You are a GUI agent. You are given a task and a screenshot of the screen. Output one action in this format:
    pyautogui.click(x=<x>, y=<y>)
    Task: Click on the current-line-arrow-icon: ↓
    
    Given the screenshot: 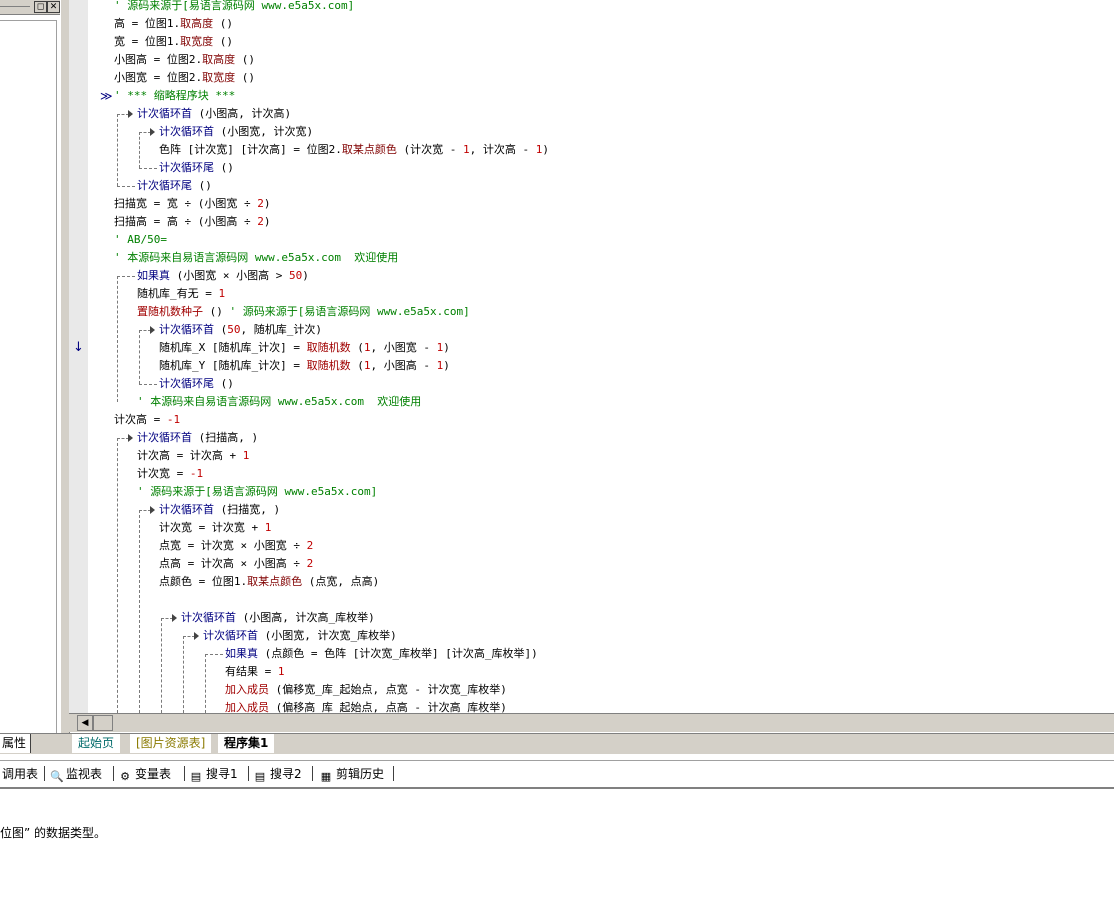 What is the action you would take?
    pyautogui.click(x=78, y=347)
    